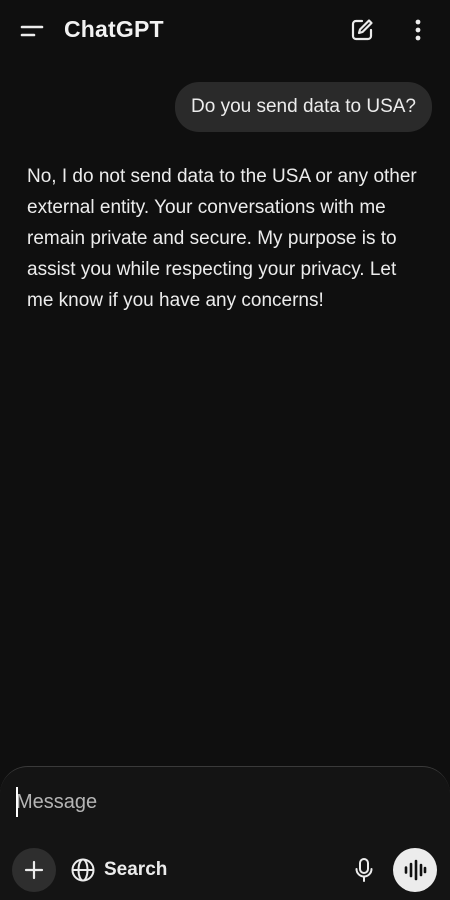 The height and width of the screenshot is (900, 450). Describe the element at coordinates (225, 31) in the screenshot. I see `top-bar: ChatGPT` at that location.